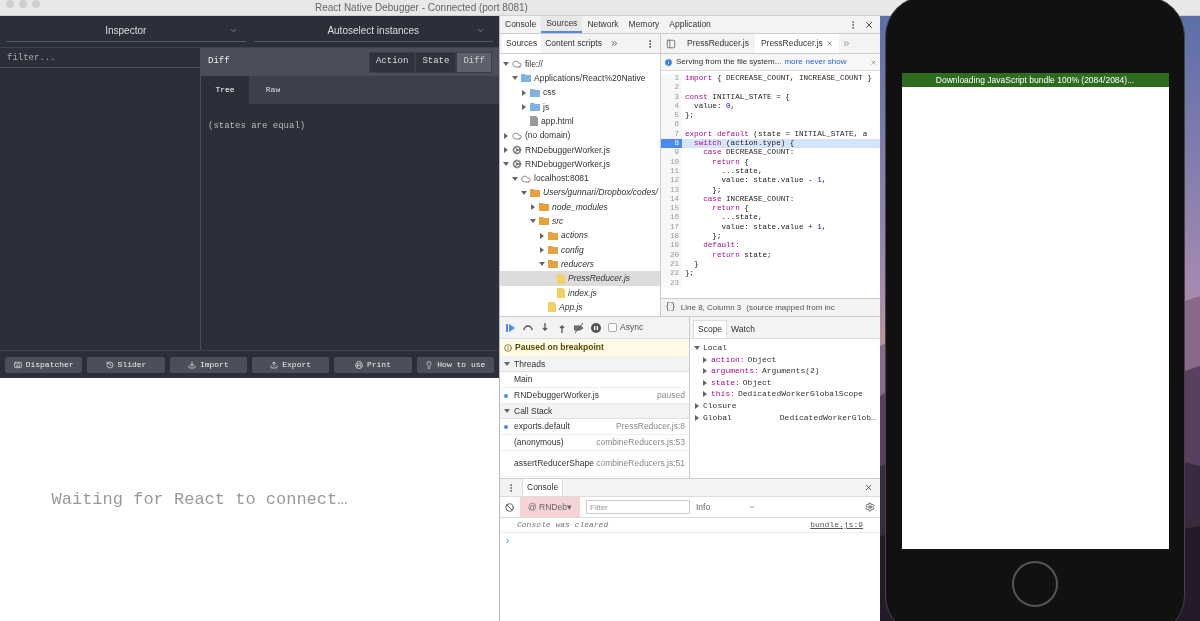  What do you see at coordinates (126, 31) in the screenshot?
I see `dropdown: Inspector` at bounding box center [126, 31].